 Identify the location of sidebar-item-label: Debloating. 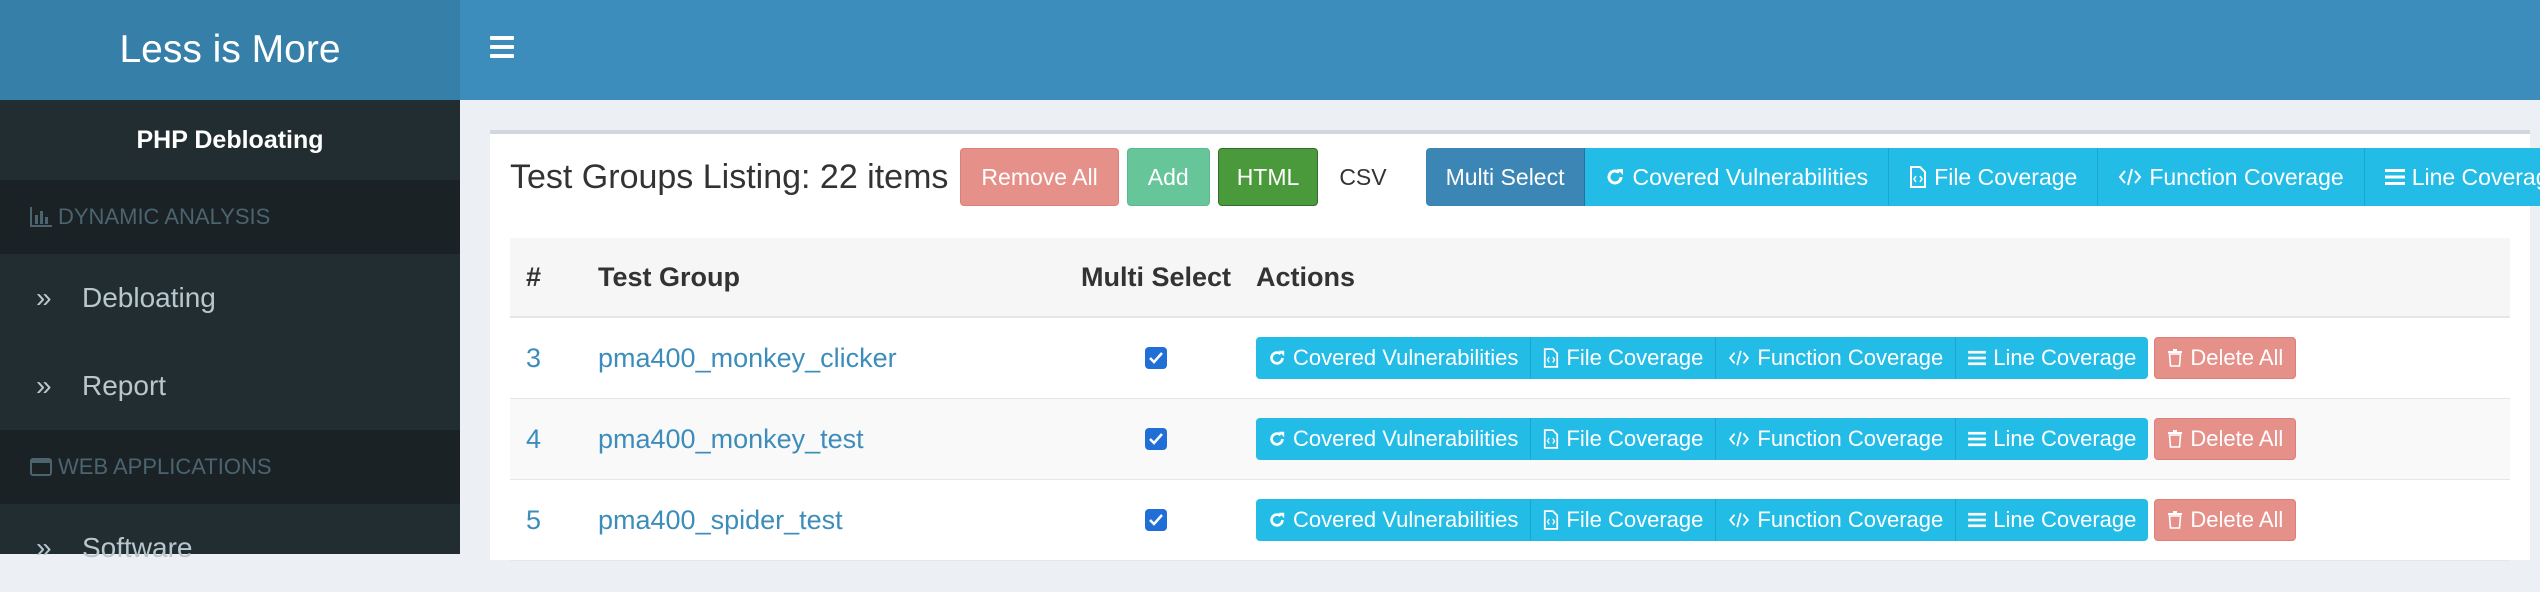
(149, 297).